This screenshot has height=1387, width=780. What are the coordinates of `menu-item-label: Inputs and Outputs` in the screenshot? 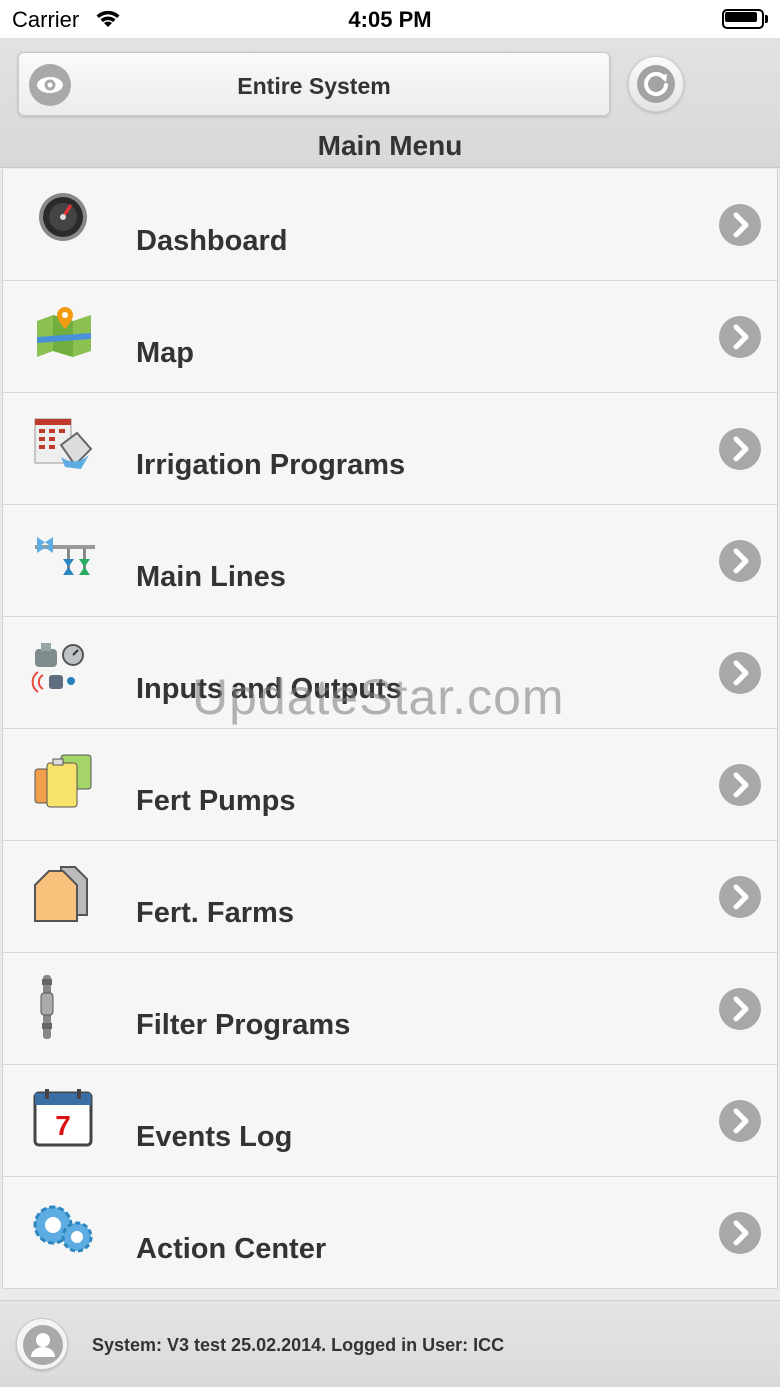 It's located at (269, 689).